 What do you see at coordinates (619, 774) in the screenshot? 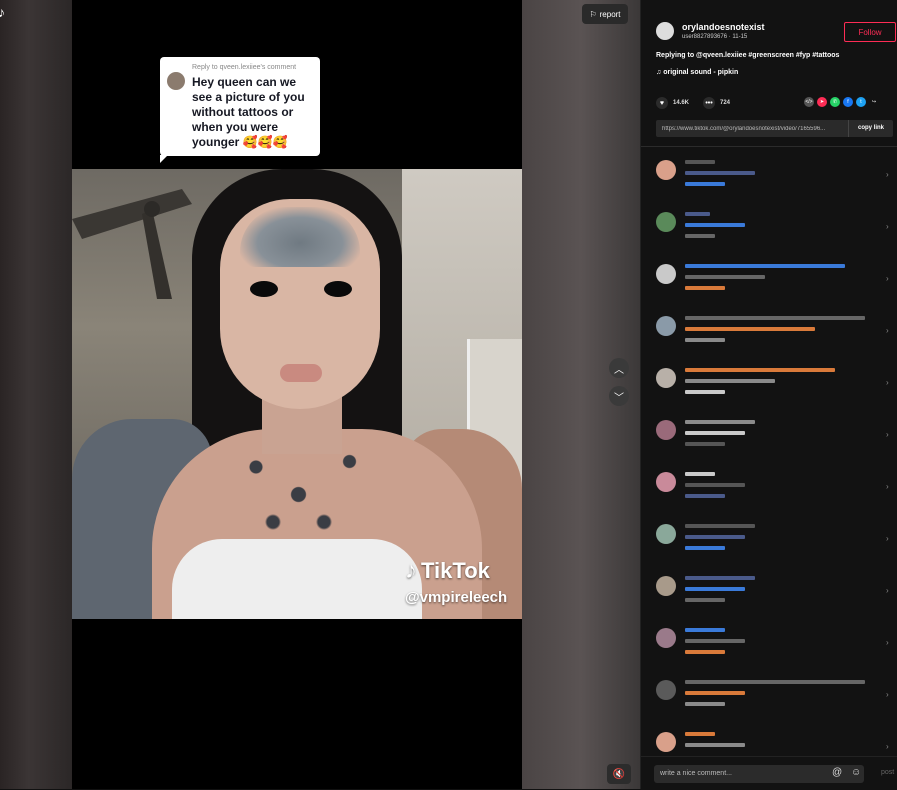
I see `mute-button: 🔇` at bounding box center [619, 774].